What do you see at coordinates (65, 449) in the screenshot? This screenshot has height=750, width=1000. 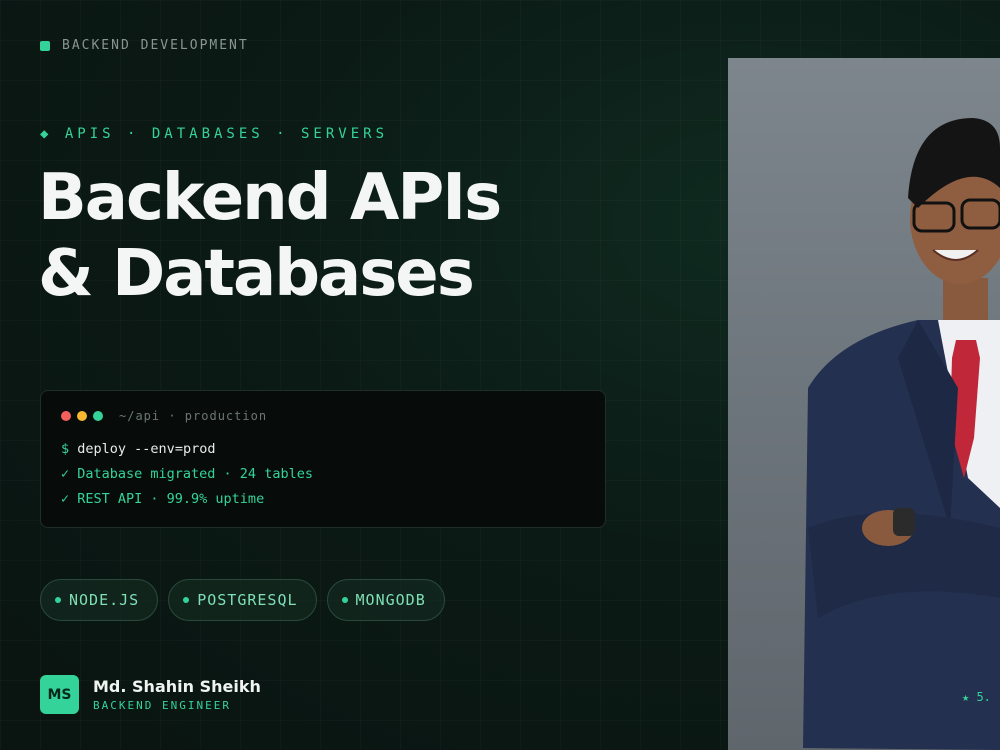 I see `terminal-prompt: $` at bounding box center [65, 449].